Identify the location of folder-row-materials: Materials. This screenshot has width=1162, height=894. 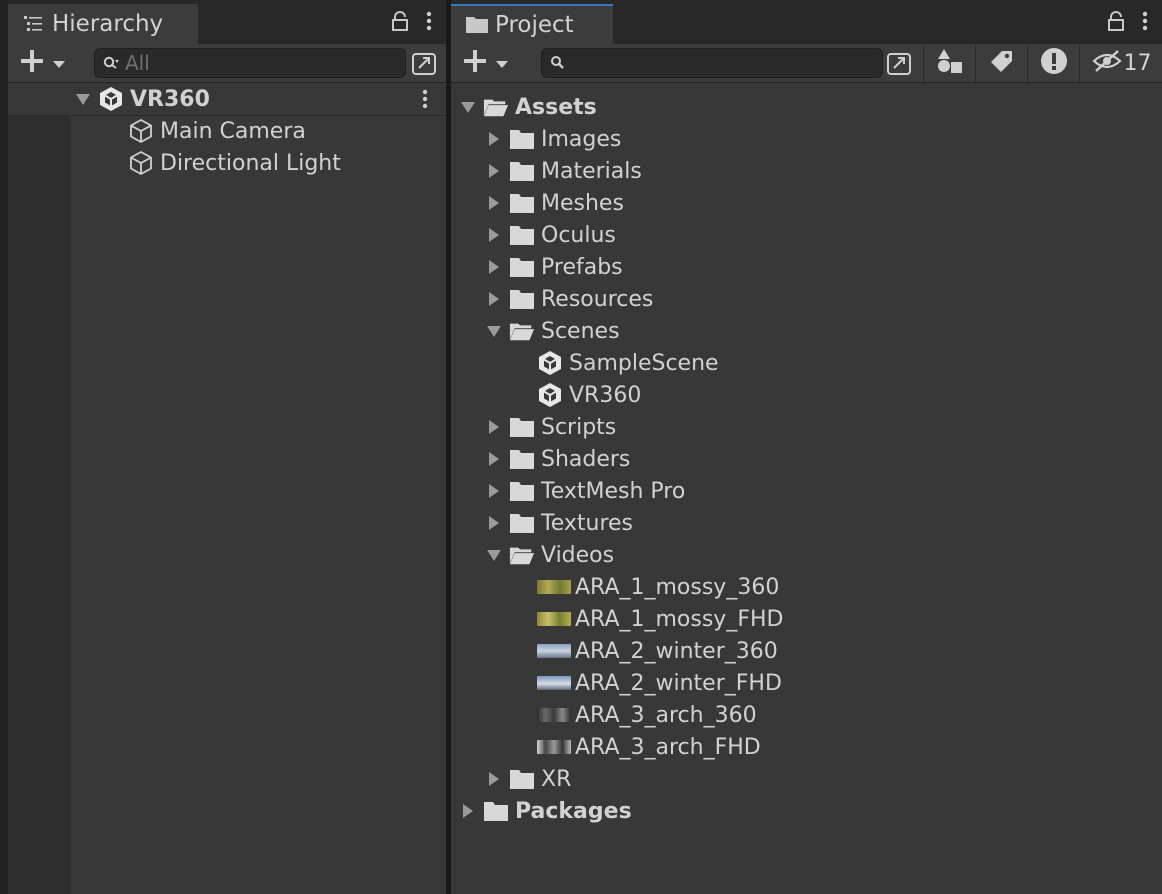
(806, 171).